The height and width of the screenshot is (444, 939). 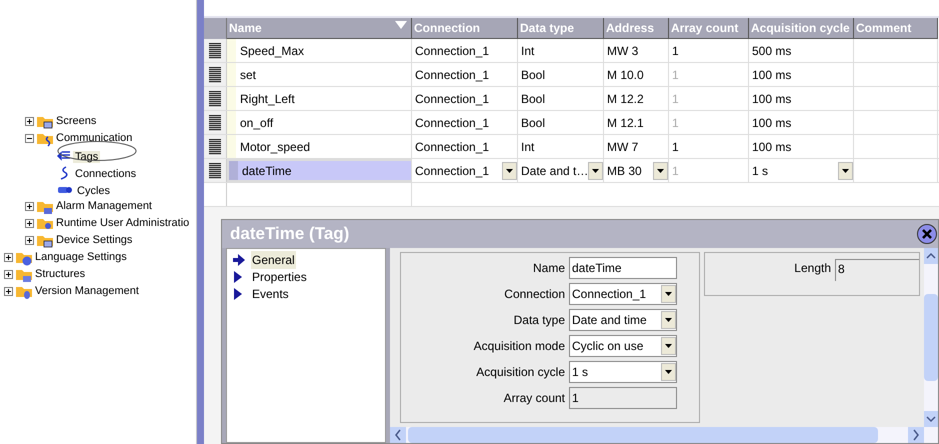 What do you see at coordinates (812, 268) in the screenshot?
I see `field-label: Length` at bounding box center [812, 268].